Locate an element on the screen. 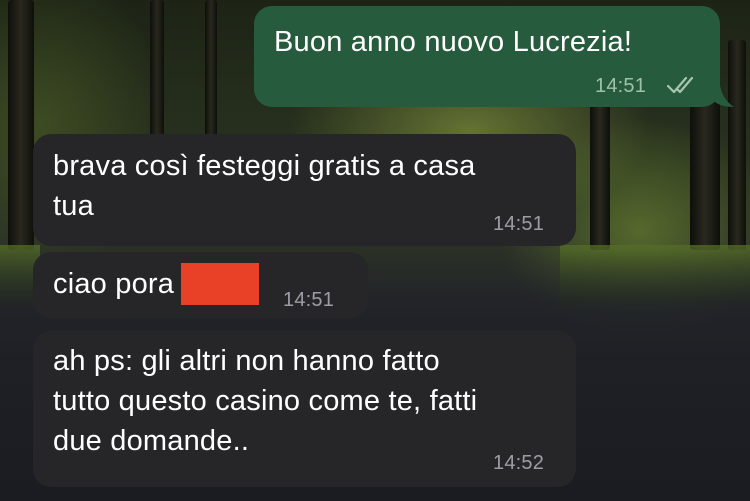 This screenshot has height=501, width=750. message-time: 14:52 is located at coordinates (519, 463).